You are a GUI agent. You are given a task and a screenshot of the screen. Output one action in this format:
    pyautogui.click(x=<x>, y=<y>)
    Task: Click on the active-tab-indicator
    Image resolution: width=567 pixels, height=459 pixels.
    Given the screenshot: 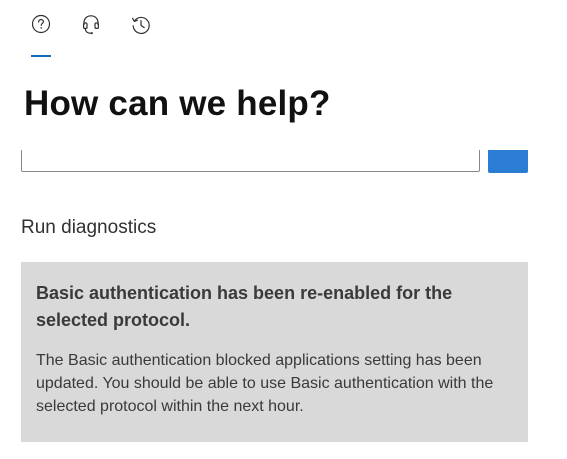 What is the action you would take?
    pyautogui.click(x=41, y=56)
    